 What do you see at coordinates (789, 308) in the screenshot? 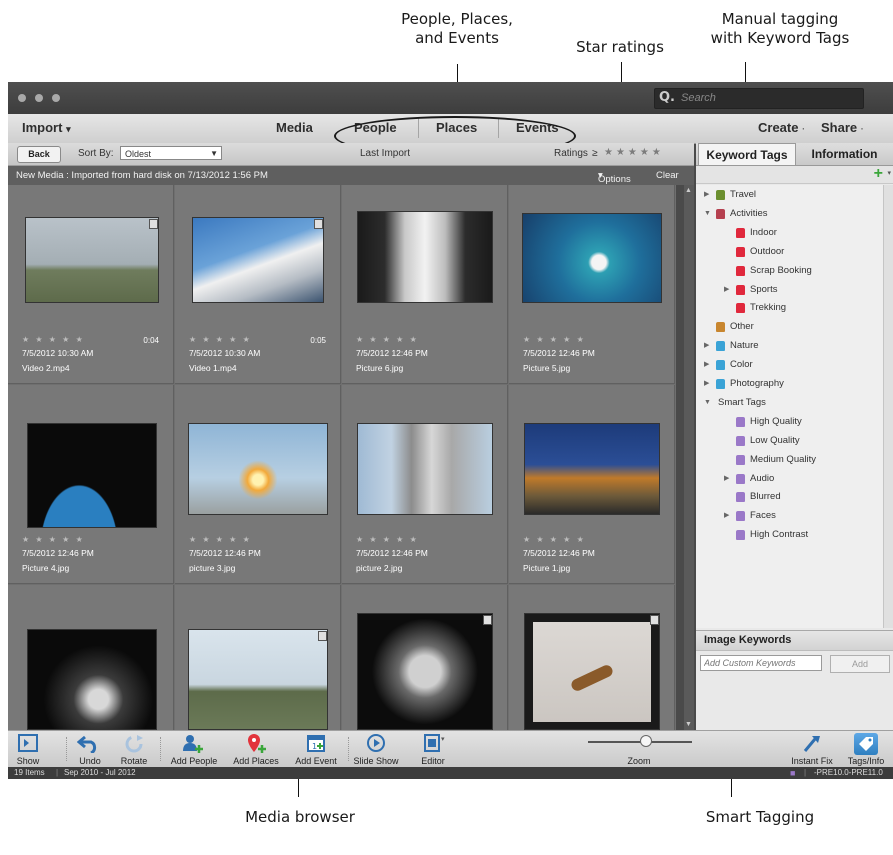
I see `tag-tree-item: Trekking` at bounding box center [789, 308].